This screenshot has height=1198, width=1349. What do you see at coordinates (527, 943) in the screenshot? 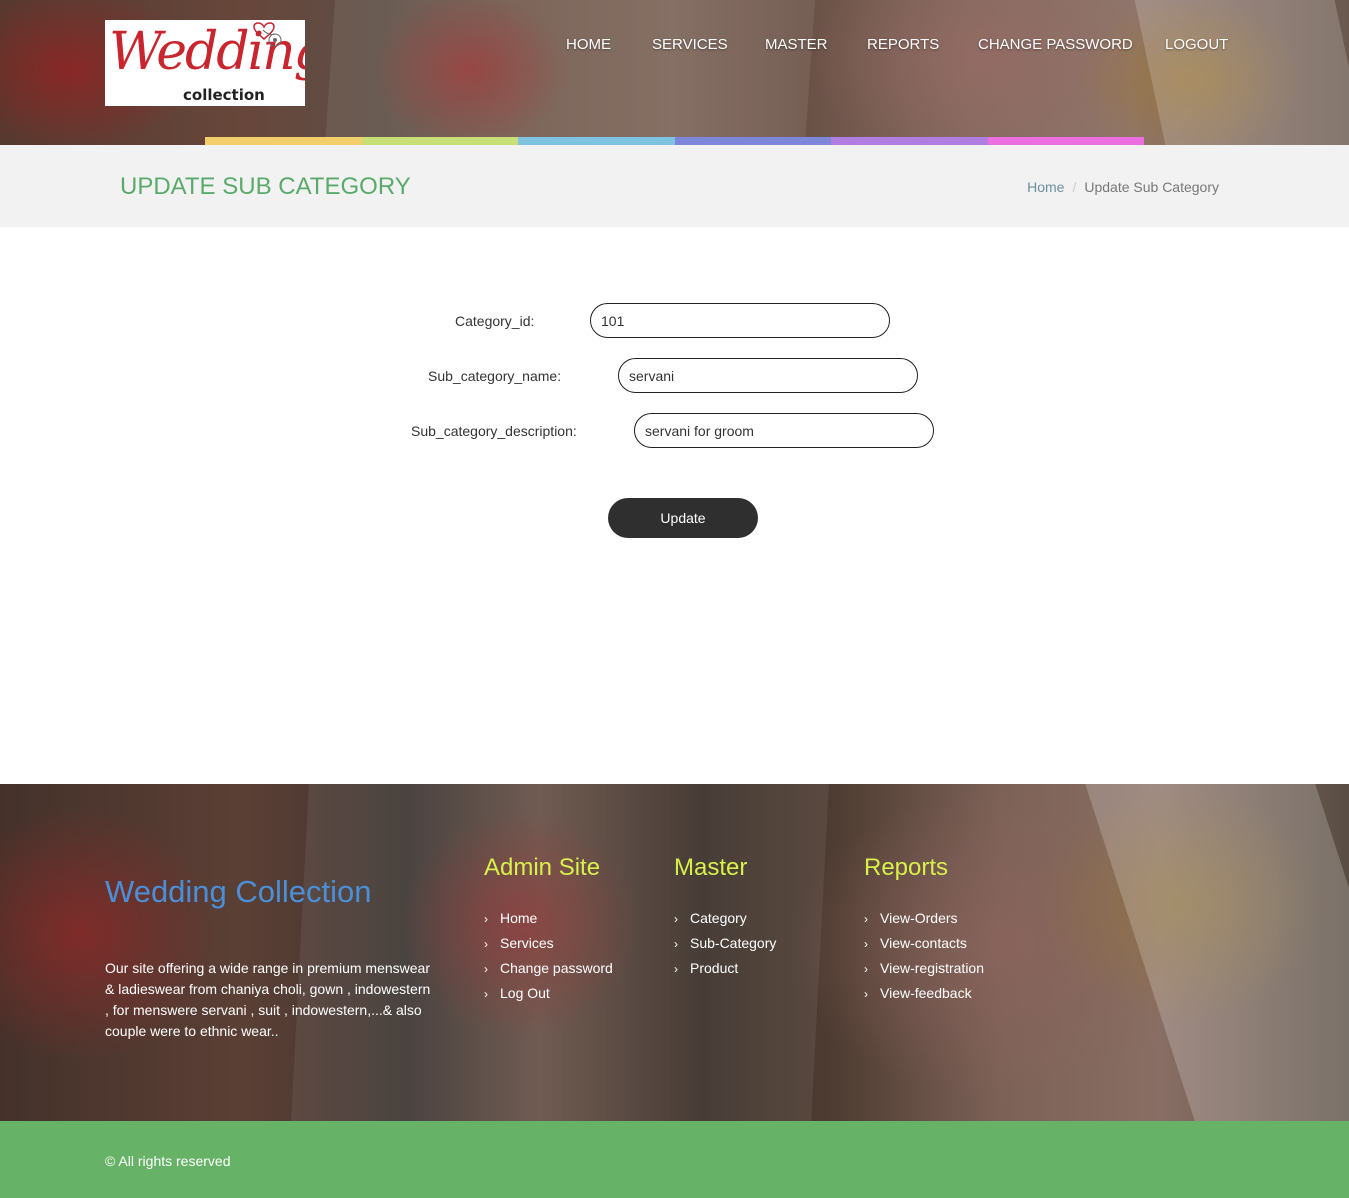
I see `footer-link-label: Services` at bounding box center [527, 943].